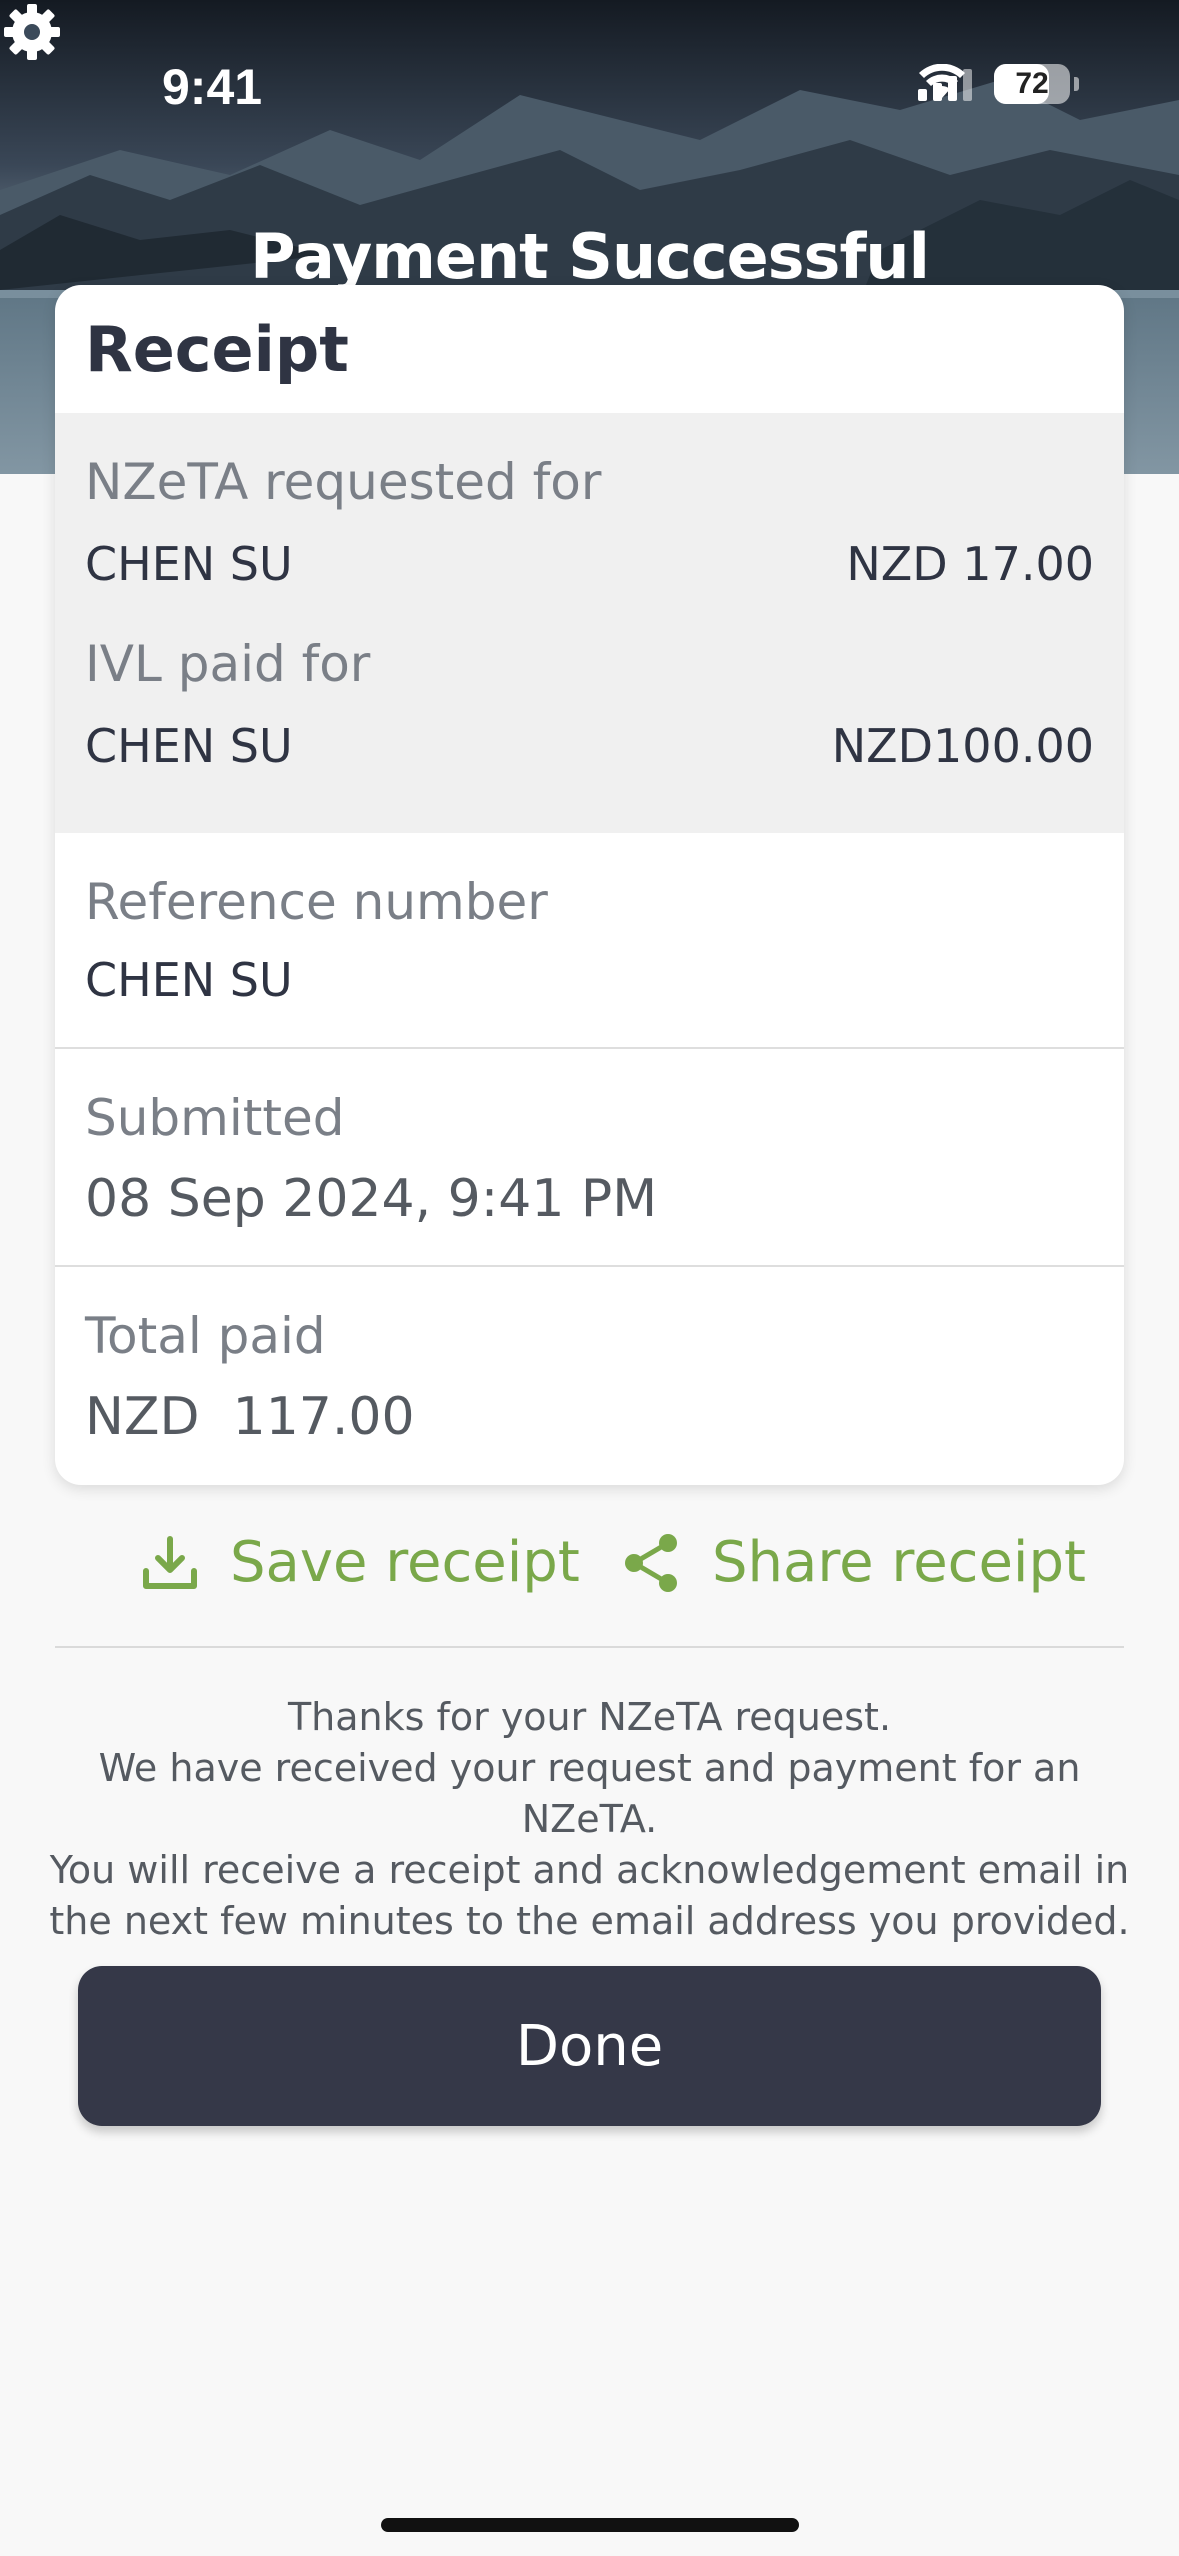 This screenshot has width=1179, height=2556. Describe the element at coordinates (405, 1562) in the screenshot. I see `save-receipt-label: Save receipt` at that location.